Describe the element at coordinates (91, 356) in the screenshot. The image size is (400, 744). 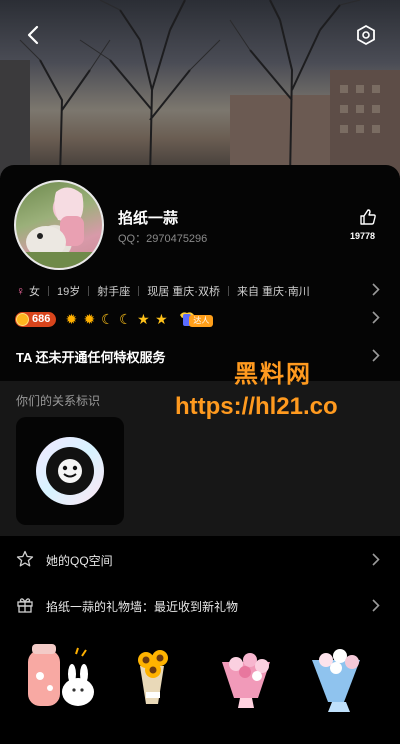
I see `privilege-text: TA 还未开通任何特权服务` at that location.